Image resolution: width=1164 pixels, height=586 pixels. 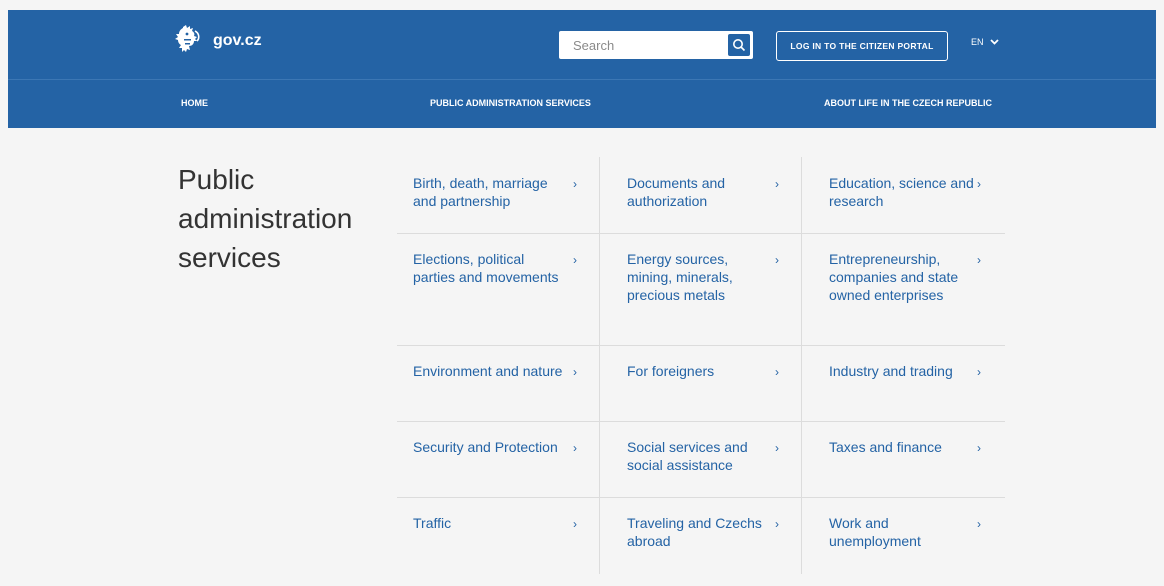 I want to click on category-label: Environment and nature, so click(x=488, y=371).